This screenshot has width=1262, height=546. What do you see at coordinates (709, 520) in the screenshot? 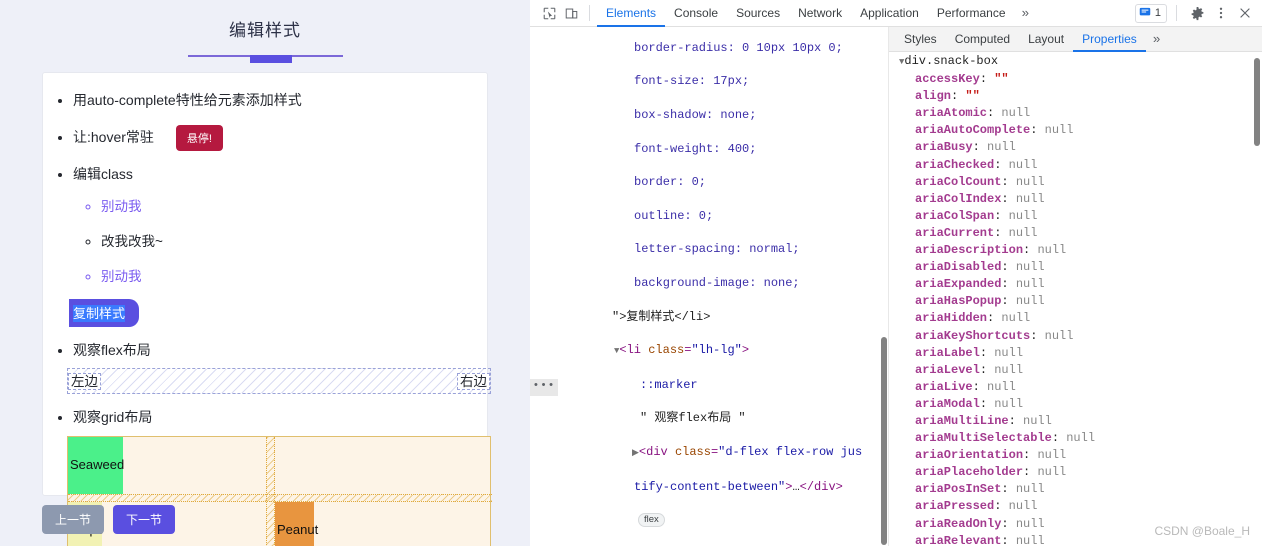
I see `dom-badge-flex-1: flex` at bounding box center [709, 520].